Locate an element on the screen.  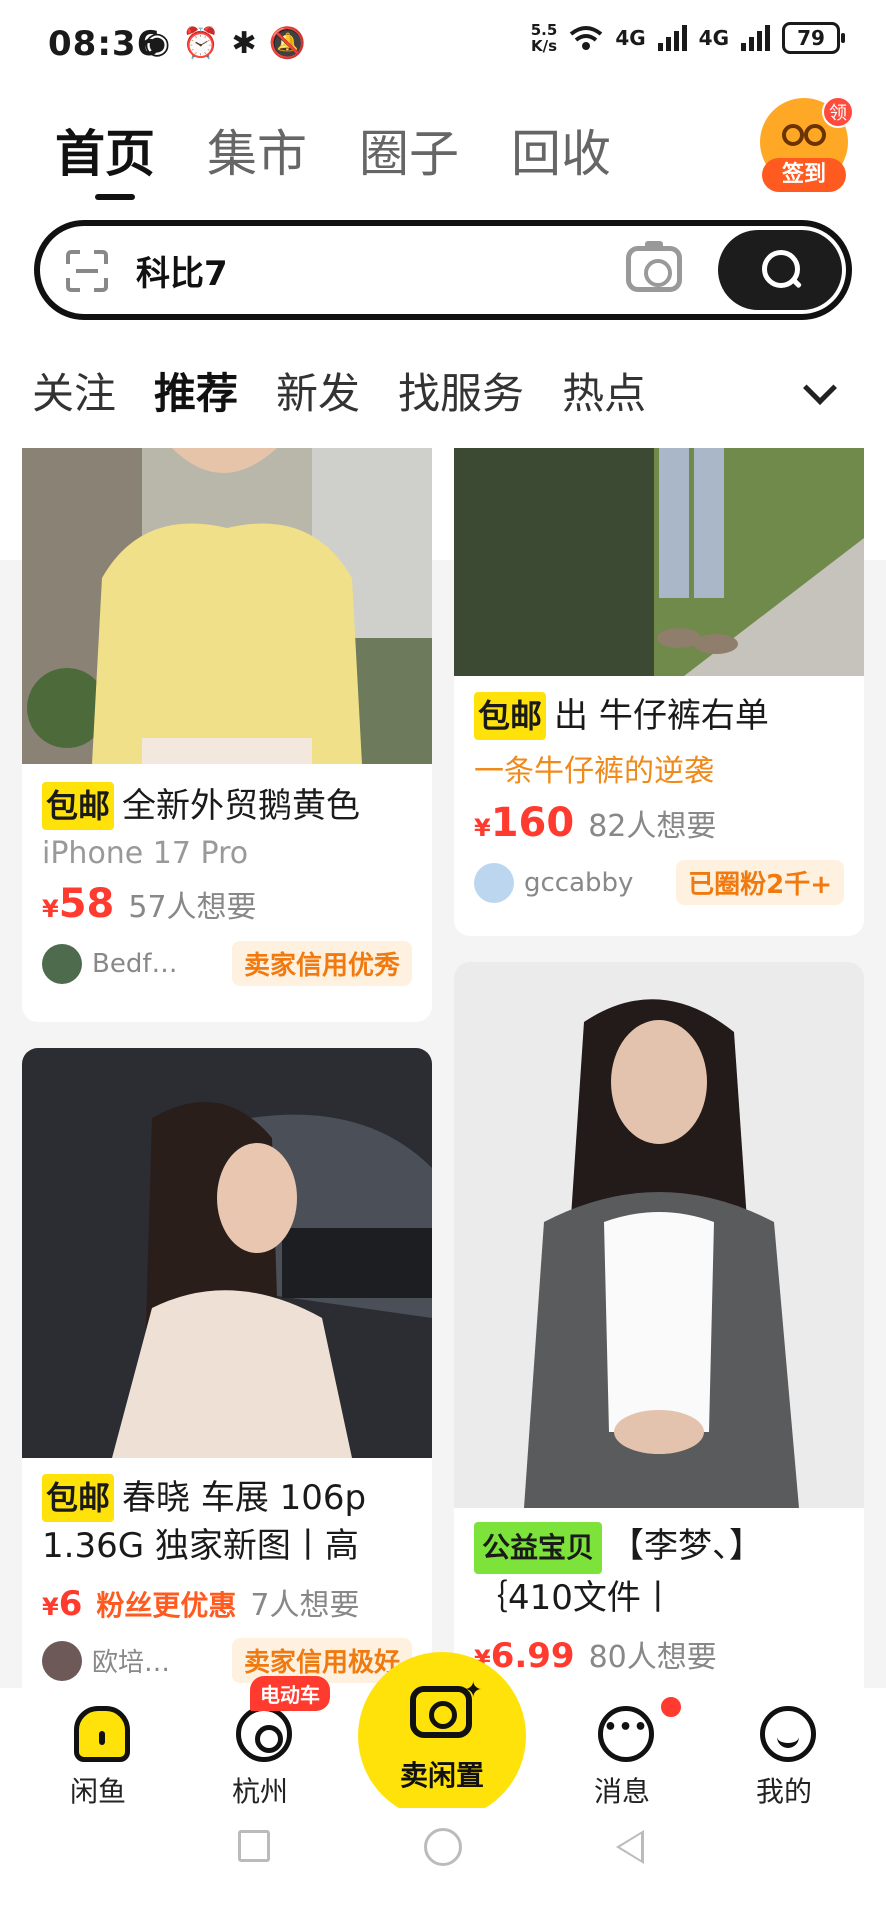
status-icons: ◉ ⏰ ✱ 🔕 is located at coordinates (225, 43).